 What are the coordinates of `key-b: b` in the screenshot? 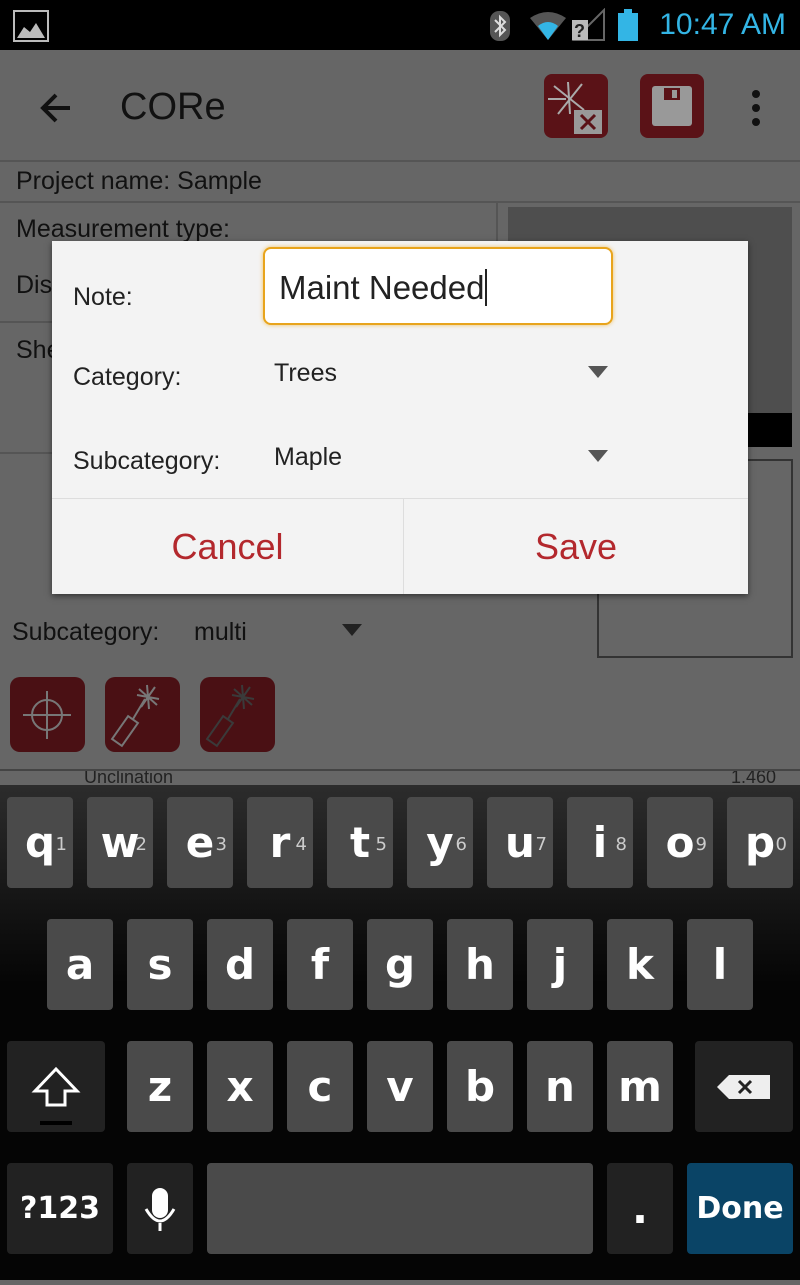 It's located at (480, 1086).